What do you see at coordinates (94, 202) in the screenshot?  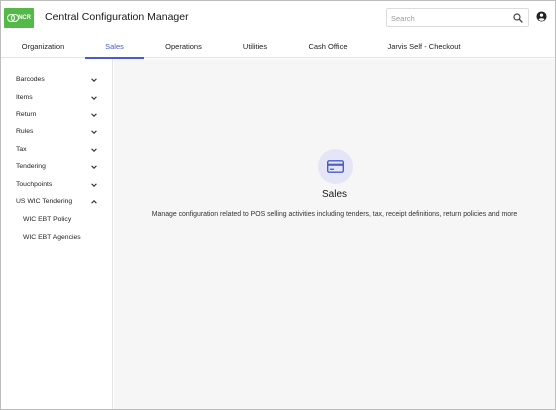 I see `chevron-up-icon` at bounding box center [94, 202].